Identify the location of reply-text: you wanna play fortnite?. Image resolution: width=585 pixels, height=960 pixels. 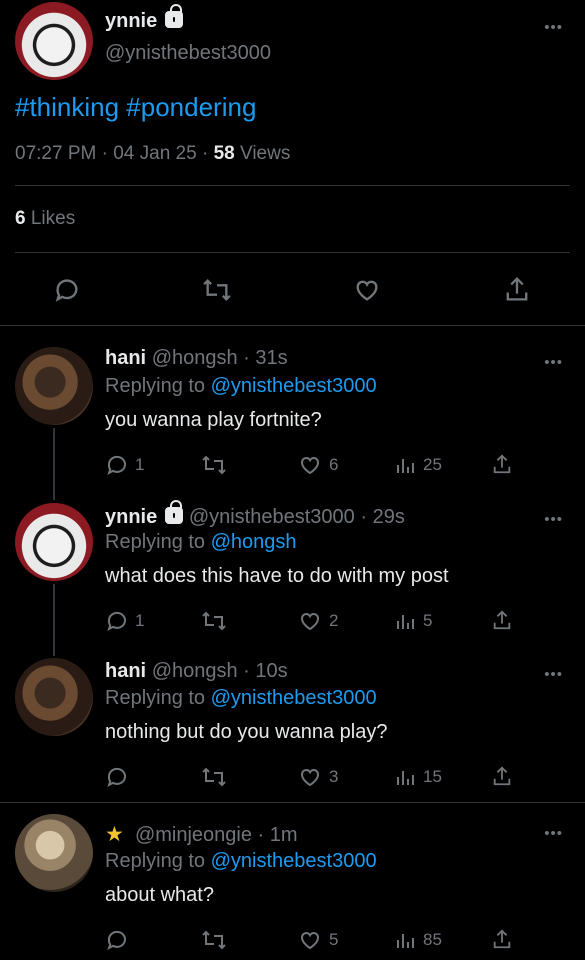
(213, 420).